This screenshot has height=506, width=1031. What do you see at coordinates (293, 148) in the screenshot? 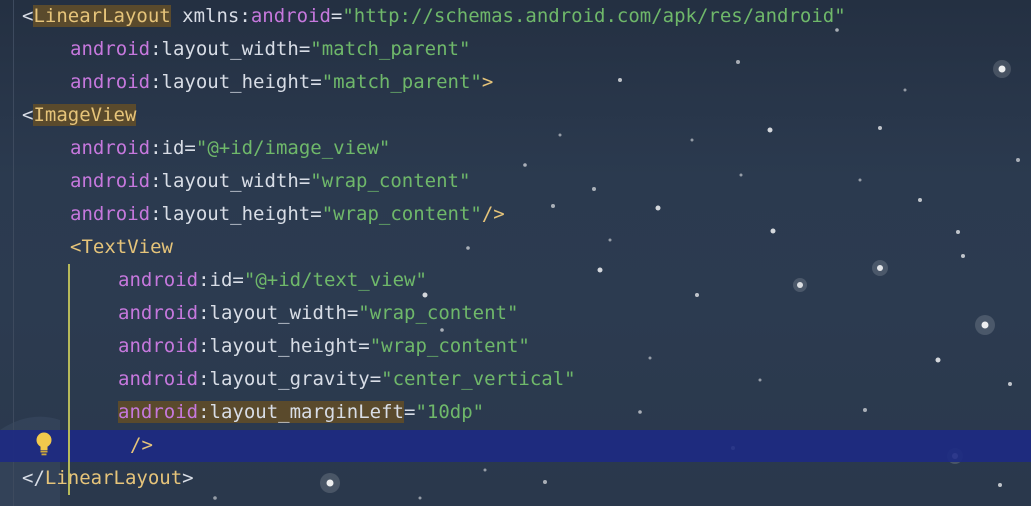
I see `code-token: "@+id/image_view"` at bounding box center [293, 148].